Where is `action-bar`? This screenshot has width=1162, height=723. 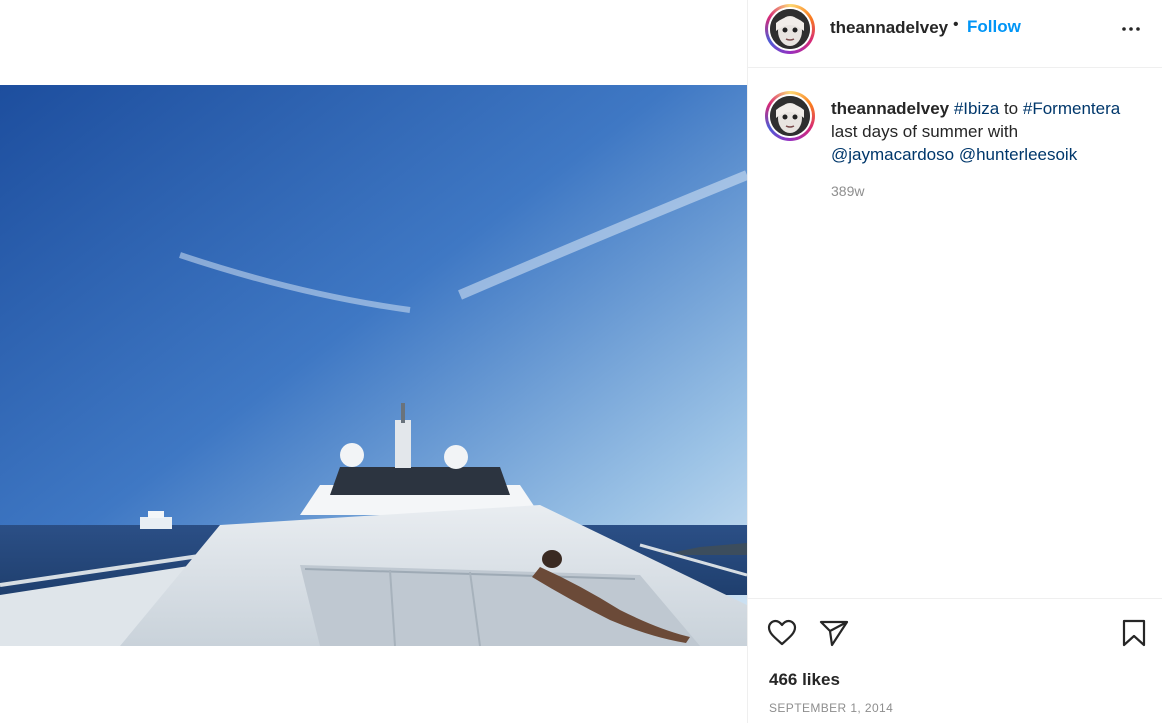 action-bar is located at coordinates (955, 632).